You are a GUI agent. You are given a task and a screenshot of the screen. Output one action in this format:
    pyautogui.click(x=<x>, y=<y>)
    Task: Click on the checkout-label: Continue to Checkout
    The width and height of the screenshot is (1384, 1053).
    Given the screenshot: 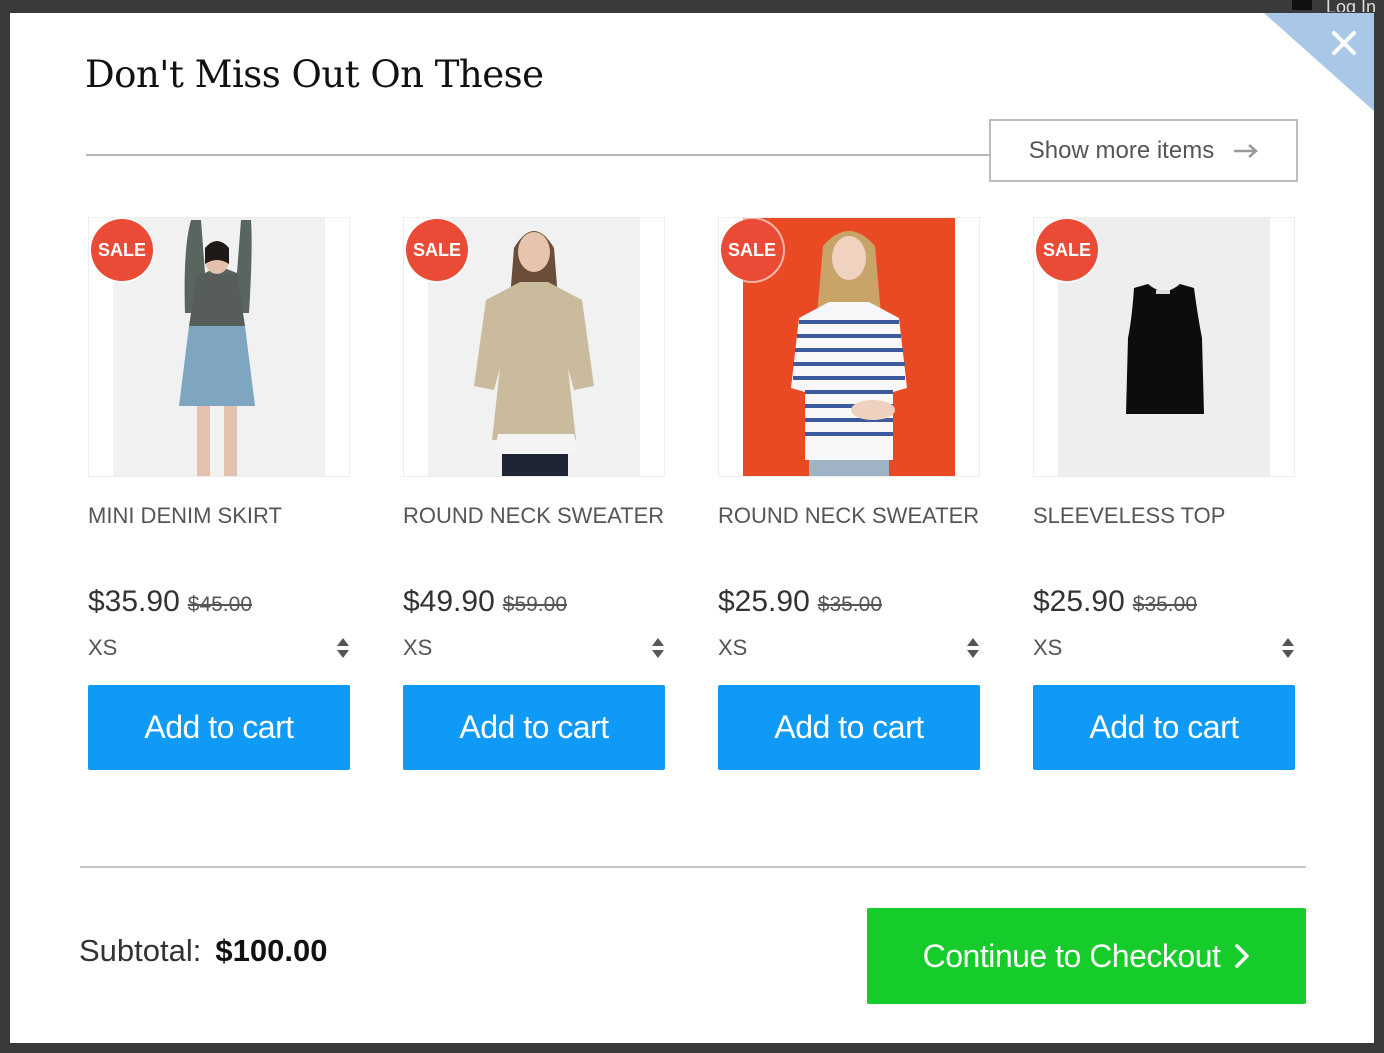 What is the action you would take?
    pyautogui.click(x=1071, y=955)
    